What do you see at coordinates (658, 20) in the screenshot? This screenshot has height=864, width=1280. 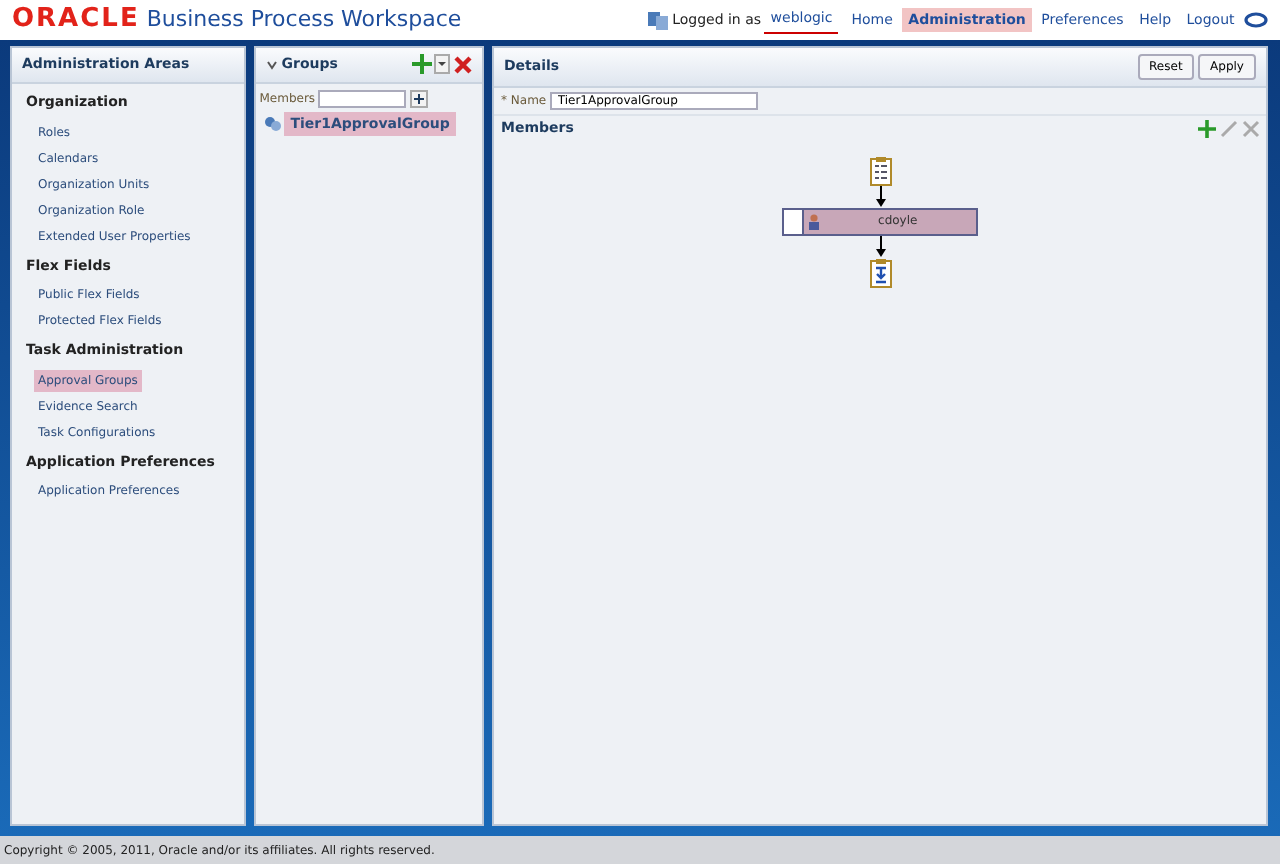 I see `user-icon` at bounding box center [658, 20].